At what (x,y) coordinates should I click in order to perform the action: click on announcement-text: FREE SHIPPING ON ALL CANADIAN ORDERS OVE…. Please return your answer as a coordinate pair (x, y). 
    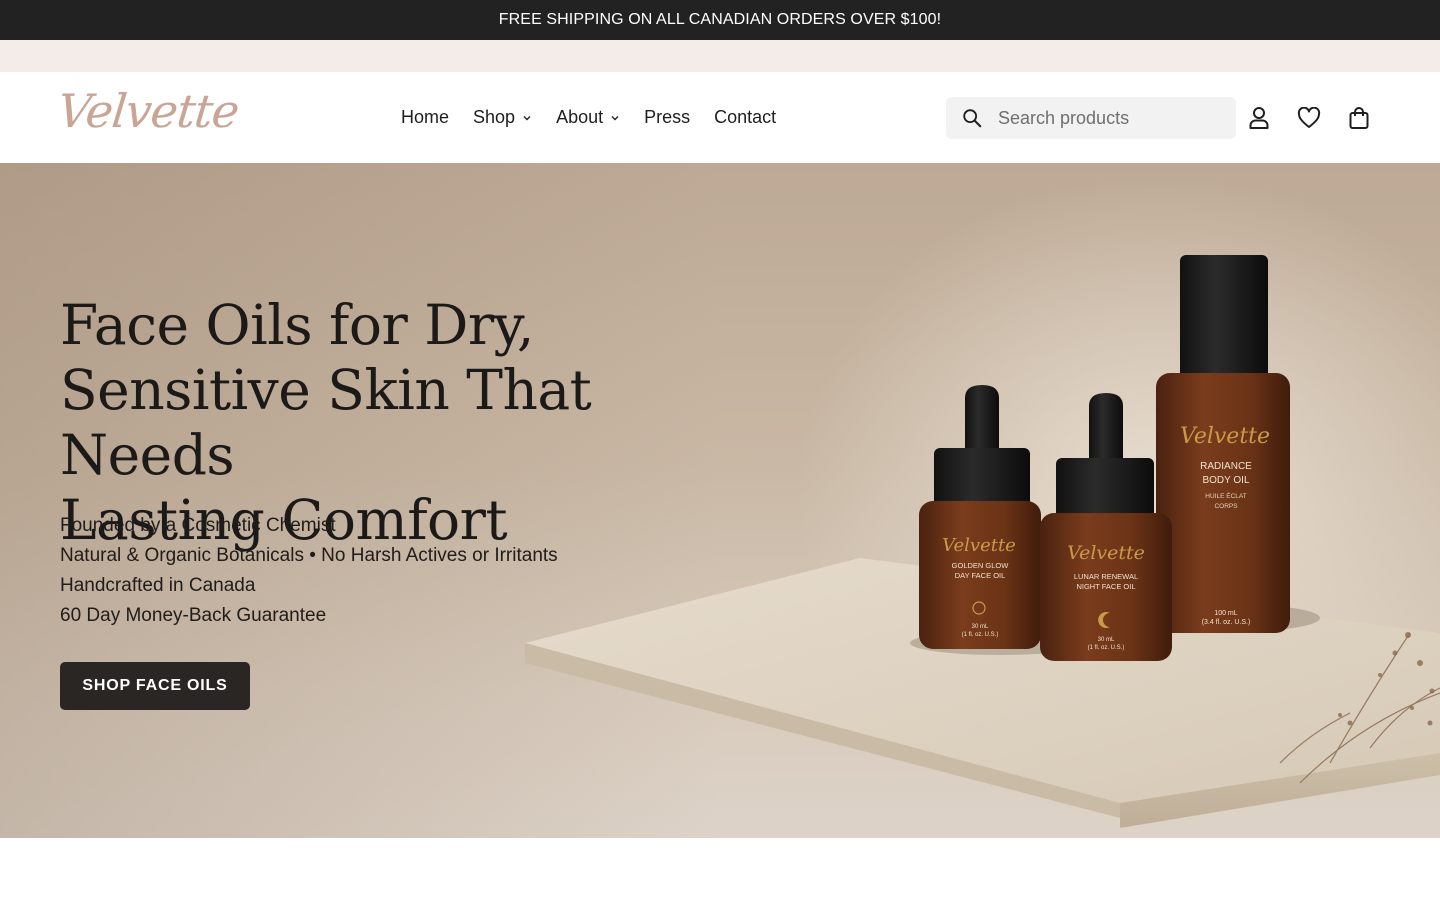
    Looking at the image, I should click on (720, 19).